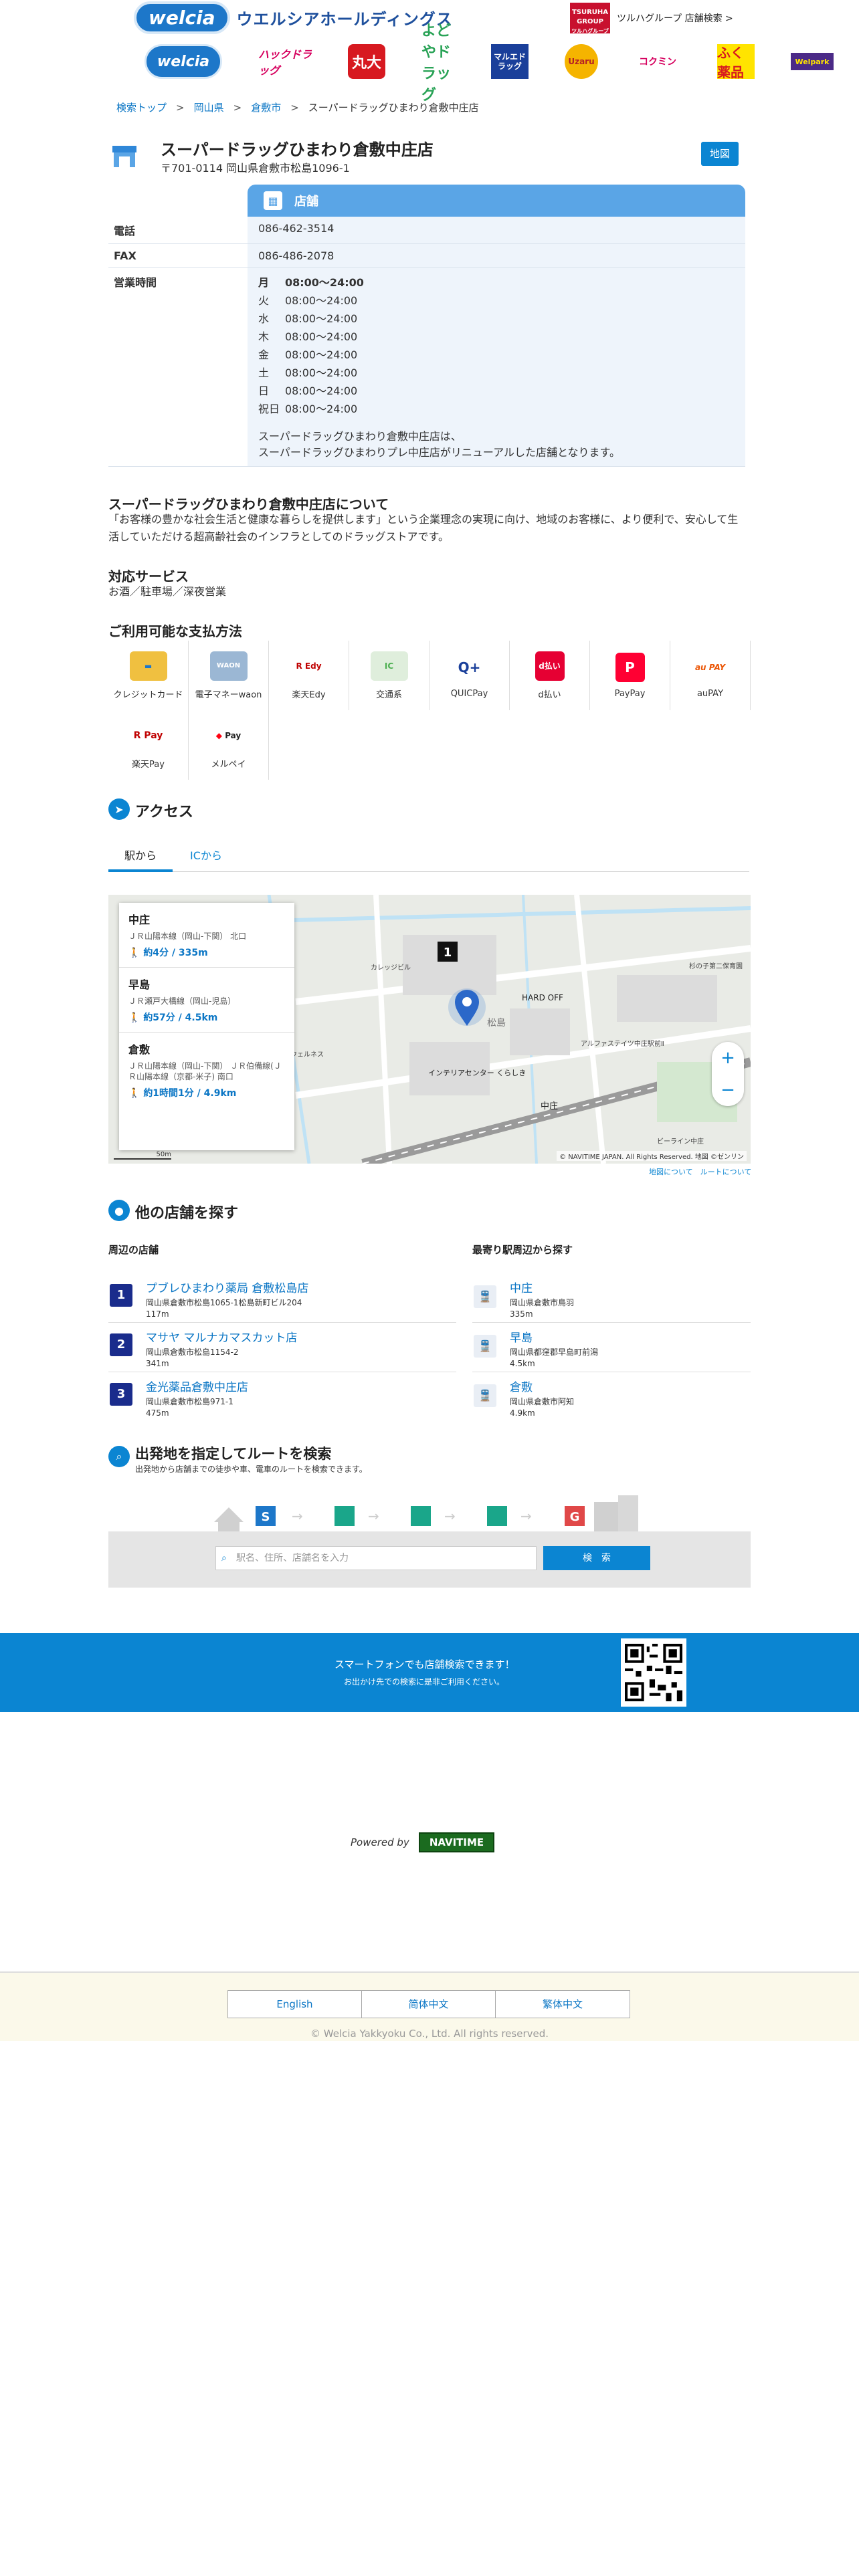 This screenshot has height=2576, width=859. I want to click on tab-from-station: 駅から, so click(140, 856).